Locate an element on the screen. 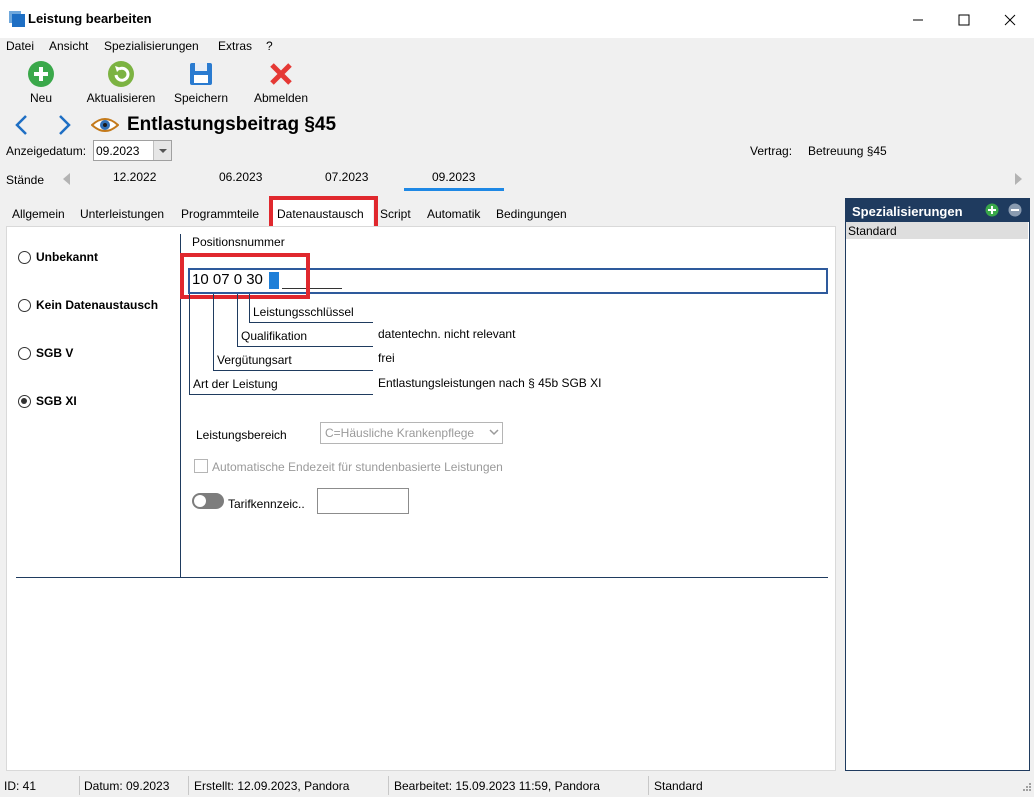 Image resolution: width=1034 pixels, height=797 pixels. verguetungsart-value: frei is located at coordinates (386, 358).